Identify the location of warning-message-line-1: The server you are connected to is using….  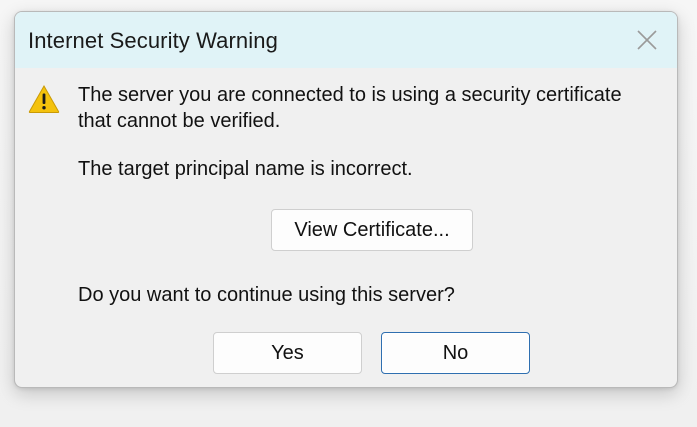
(350, 95).